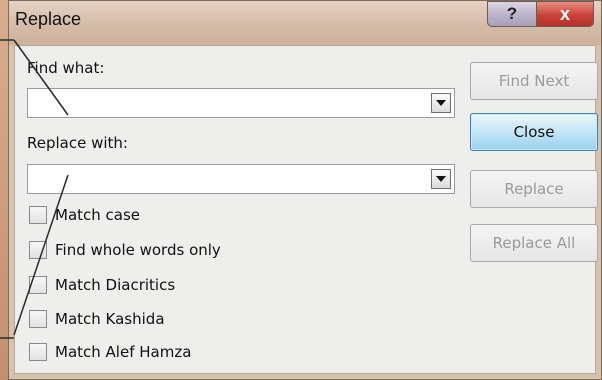 The height and width of the screenshot is (380, 602). What do you see at coordinates (241, 103) in the screenshot?
I see `find-what-combobox` at bounding box center [241, 103].